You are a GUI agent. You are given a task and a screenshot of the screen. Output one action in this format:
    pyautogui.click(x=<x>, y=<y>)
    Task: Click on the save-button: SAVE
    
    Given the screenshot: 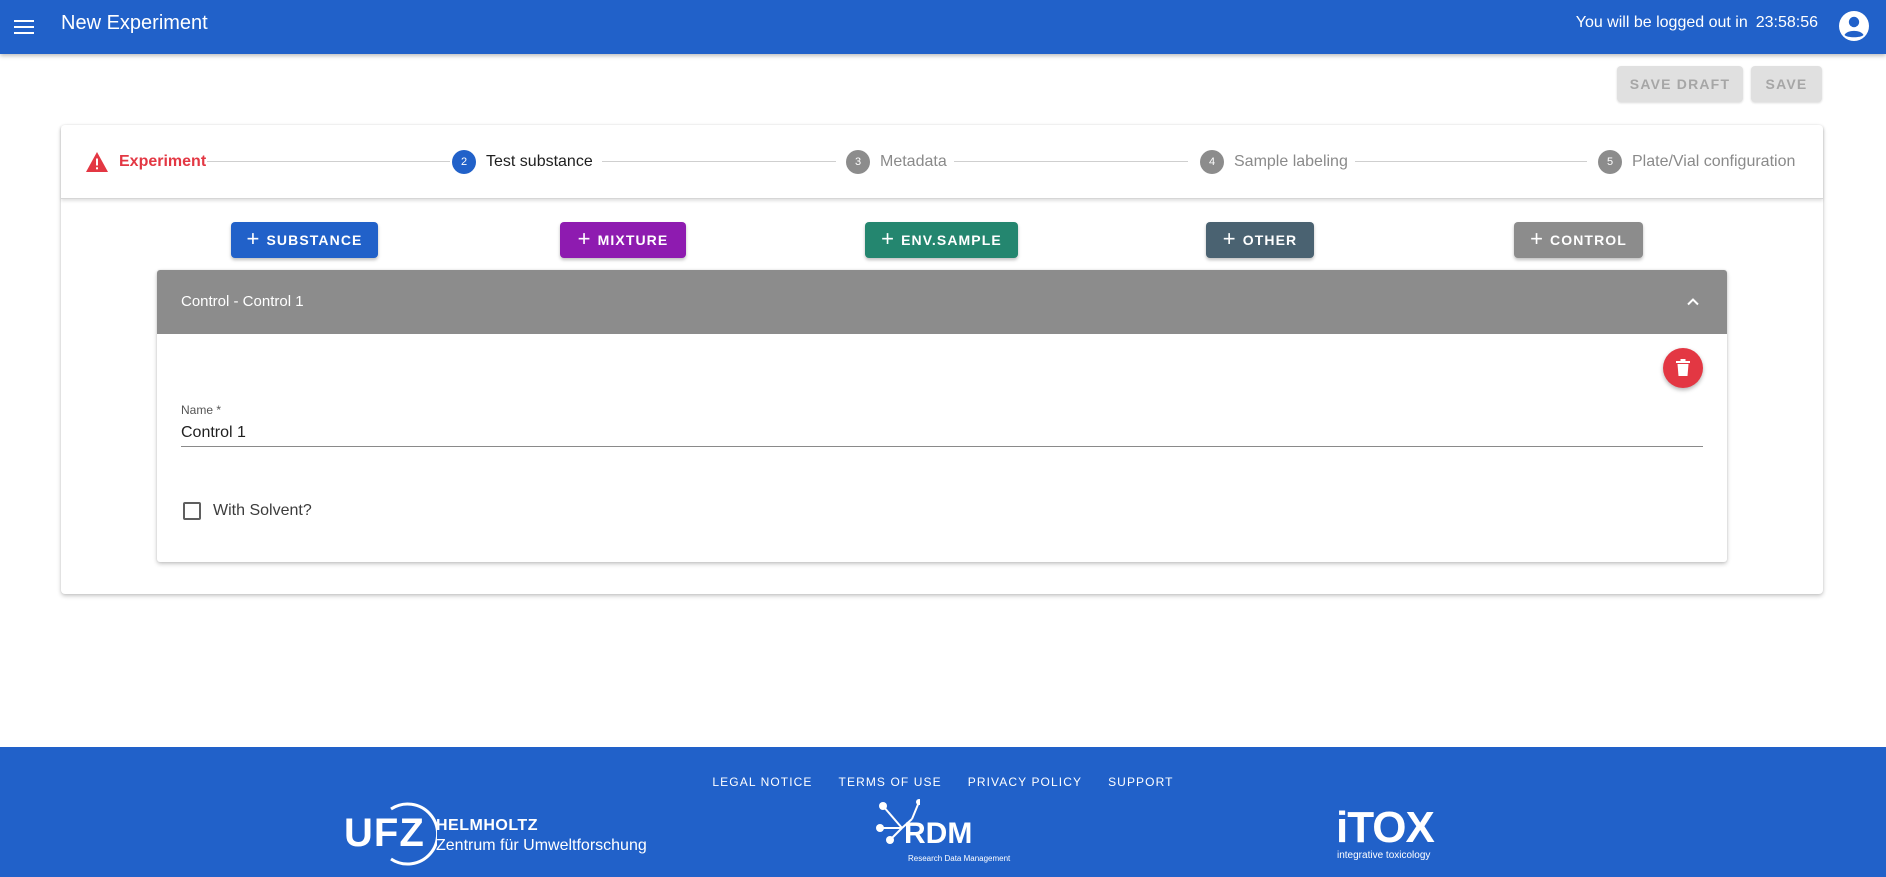 What is the action you would take?
    pyautogui.click(x=1786, y=84)
    